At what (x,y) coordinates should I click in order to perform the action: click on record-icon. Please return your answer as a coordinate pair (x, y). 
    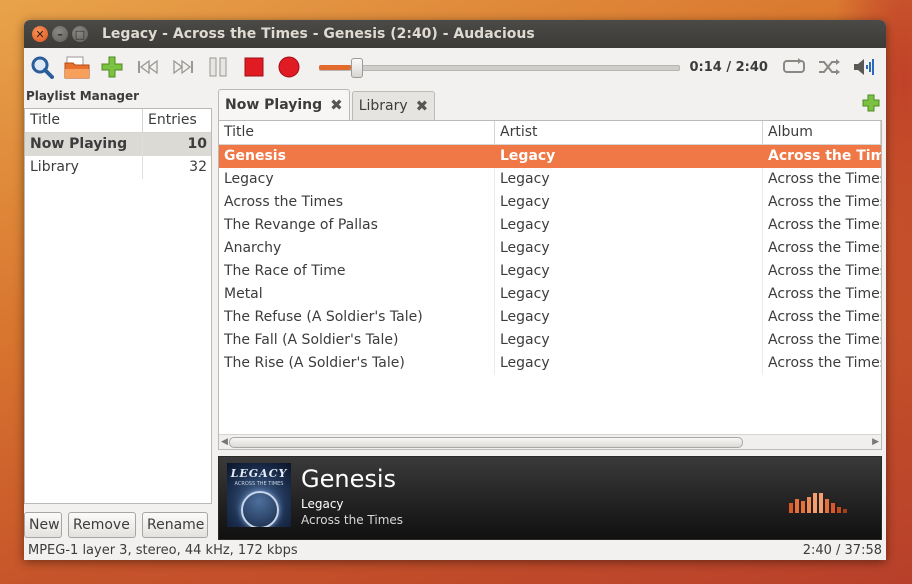
    Looking at the image, I should click on (289, 67).